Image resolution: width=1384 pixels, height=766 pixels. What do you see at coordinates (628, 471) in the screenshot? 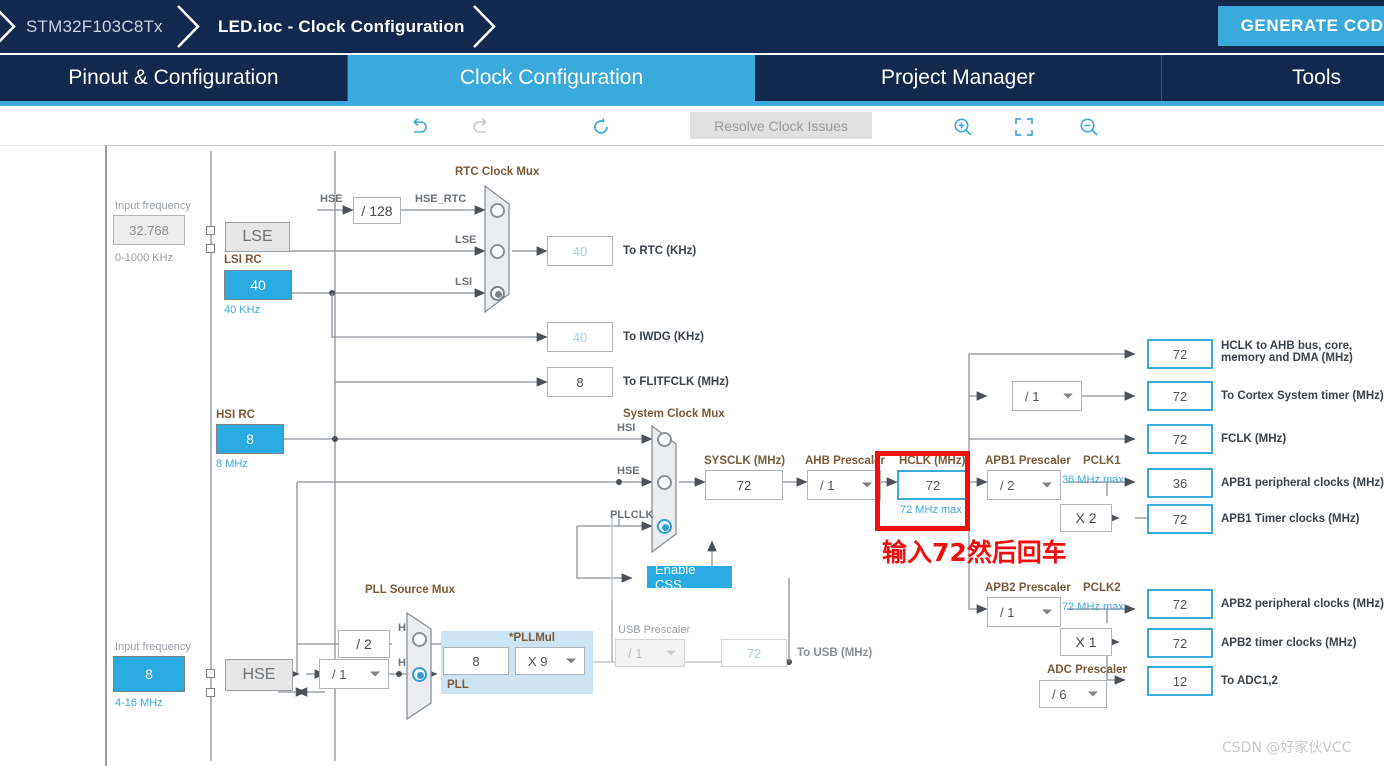
I see `system-mux-label-hse: HSE` at bounding box center [628, 471].